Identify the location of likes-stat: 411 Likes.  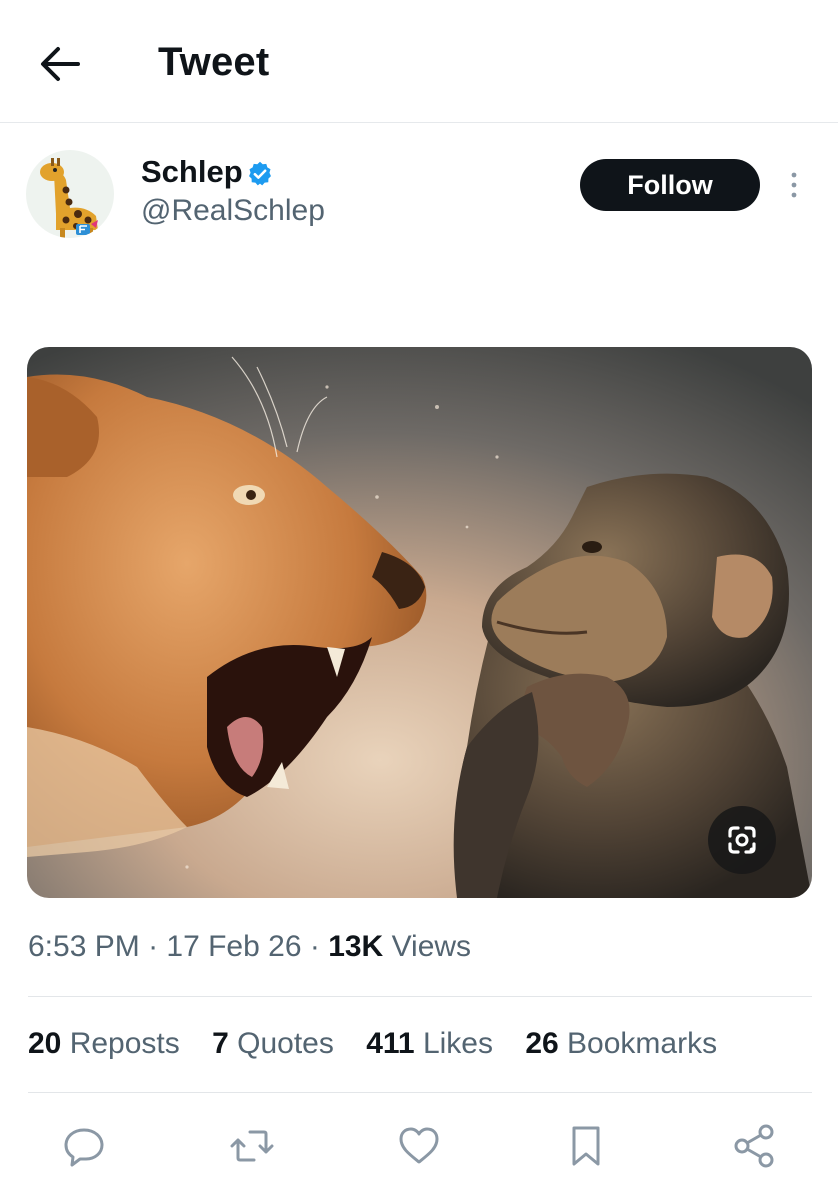
(429, 1043).